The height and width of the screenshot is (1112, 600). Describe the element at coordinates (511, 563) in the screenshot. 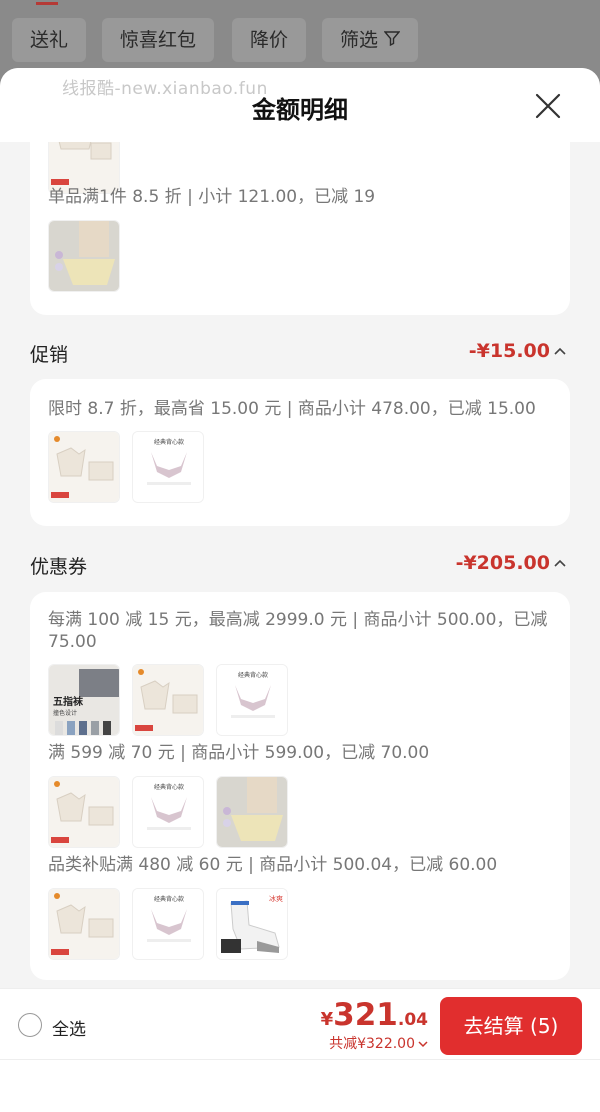

I see `coupon-amount: -¥205.00` at that location.